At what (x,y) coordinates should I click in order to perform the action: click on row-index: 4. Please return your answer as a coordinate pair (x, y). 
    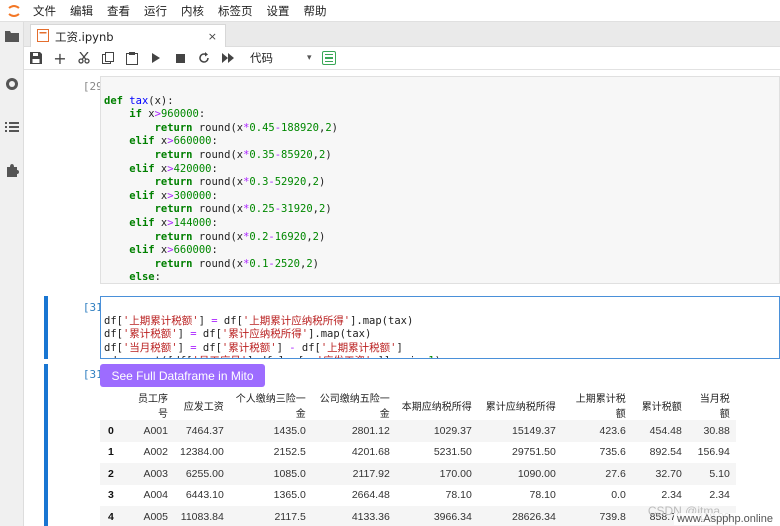
    Looking at the image, I should click on (113, 516).